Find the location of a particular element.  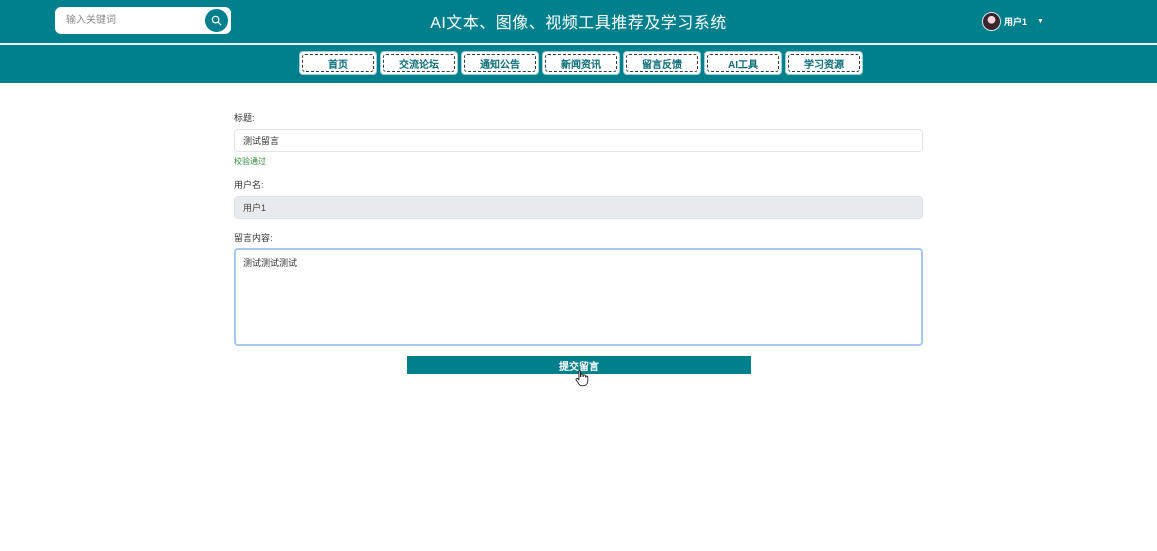

header-divider is located at coordinates (578, 44).